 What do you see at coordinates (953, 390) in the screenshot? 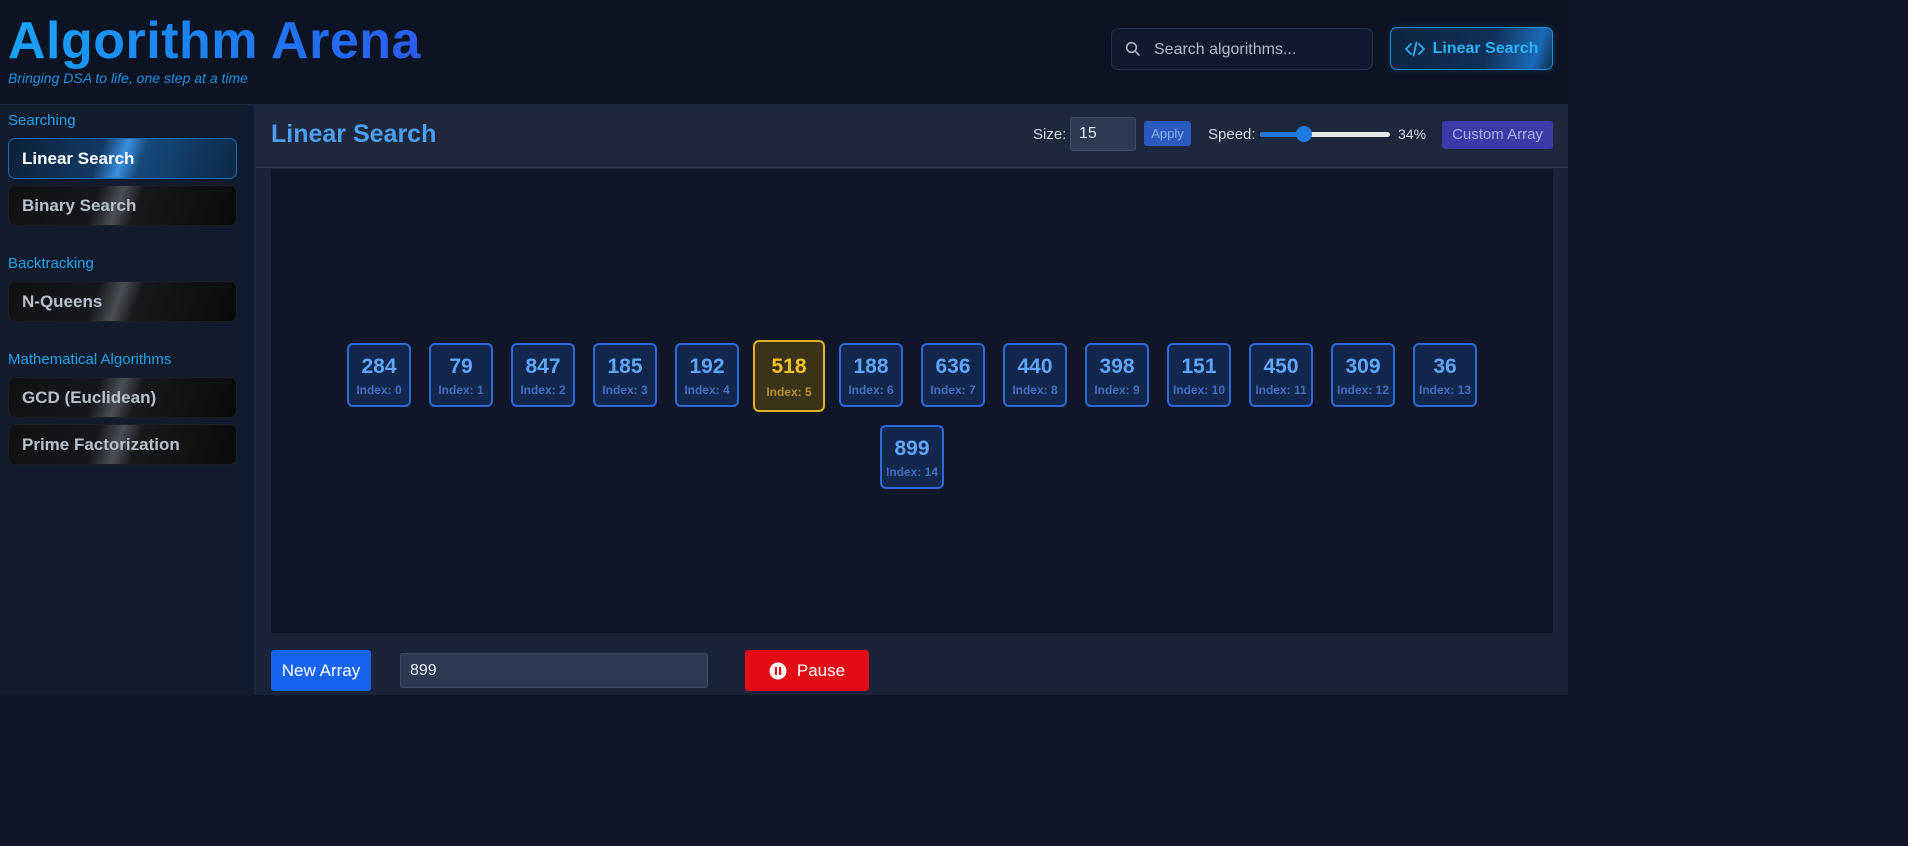
I see `array-element-index: Index: 7` at bounding box center [953, 390].